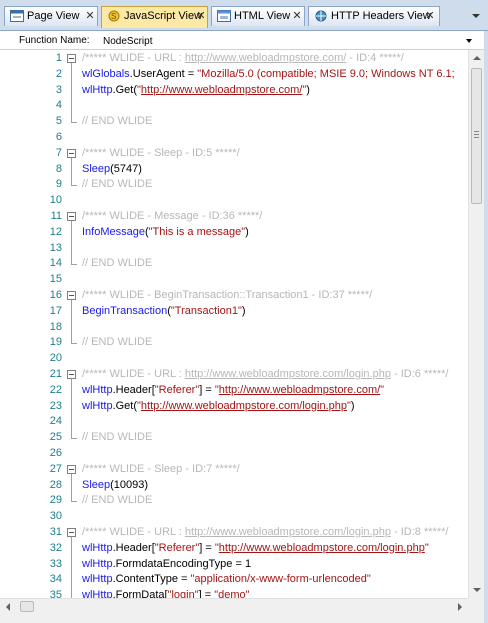 The height and width of the screenshot is (623, 488). Describe the element at coordinates (258, 16) in the screenshot. I see `tab-html-view: HTML View ✕` at that location.